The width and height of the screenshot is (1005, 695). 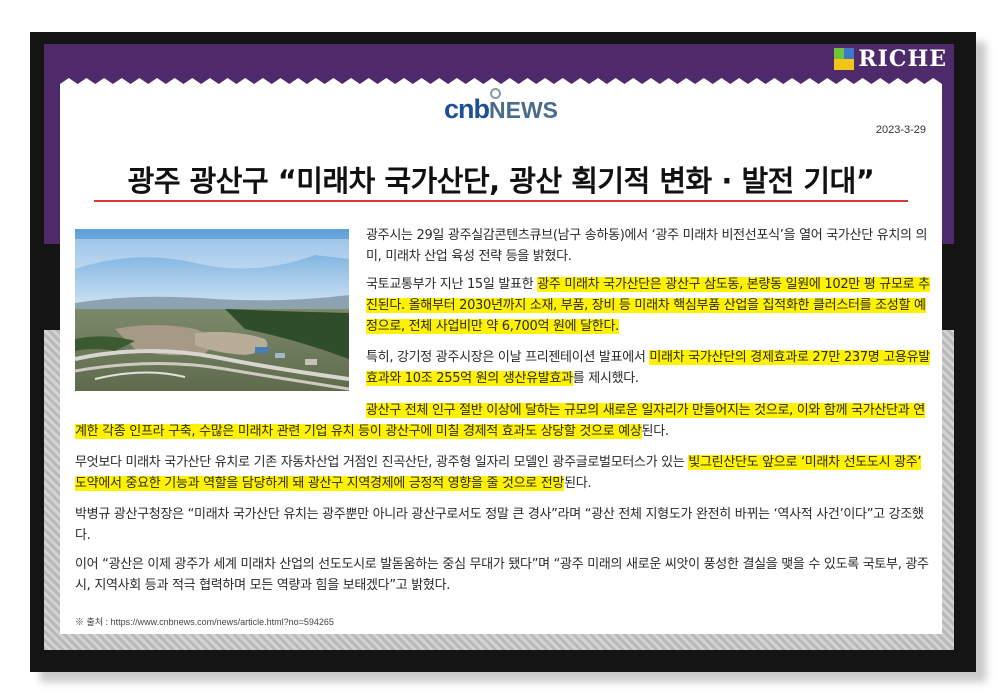 I want to click on brand-mark-icon, so click(x=844, y=59).